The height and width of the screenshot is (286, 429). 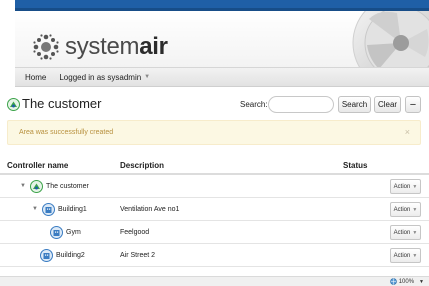 What do you see at coordinates (214, 105) in the screenshot?
I see `page-header: The customer Search: Search Clear −` at bounding box center [214, 105].